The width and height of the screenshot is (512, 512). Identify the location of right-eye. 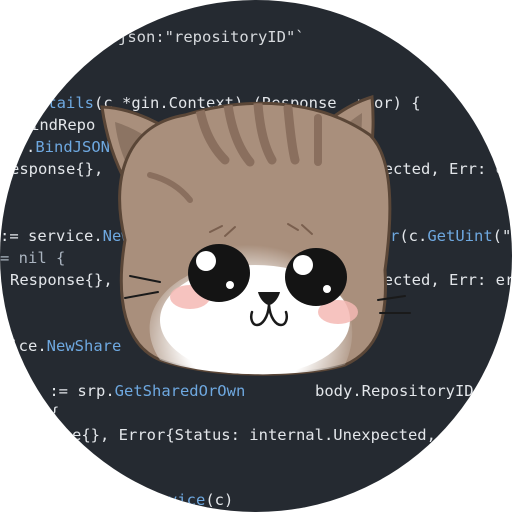
(316, 277).